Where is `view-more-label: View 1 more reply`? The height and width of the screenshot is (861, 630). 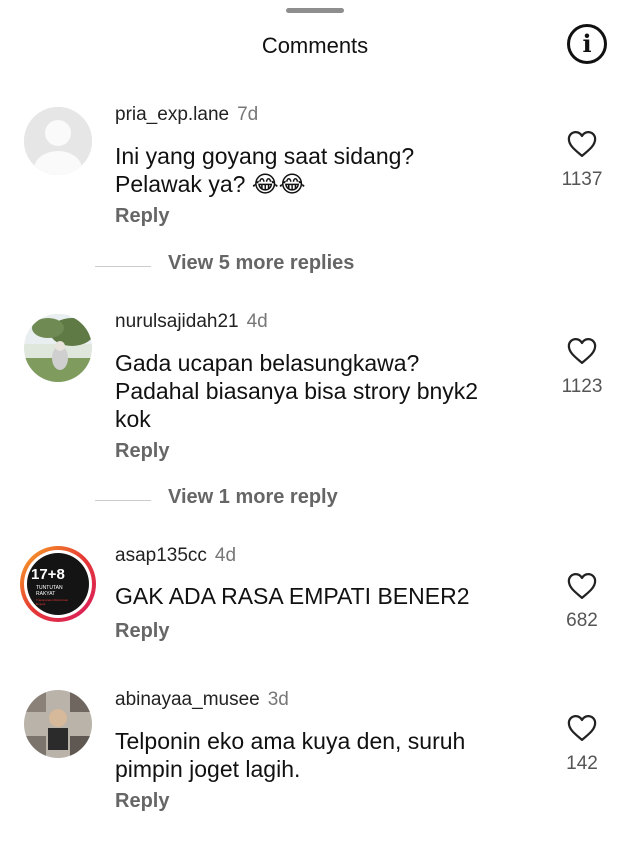 view-more-label: View 1 more reply is located at coordinates (253, 497).